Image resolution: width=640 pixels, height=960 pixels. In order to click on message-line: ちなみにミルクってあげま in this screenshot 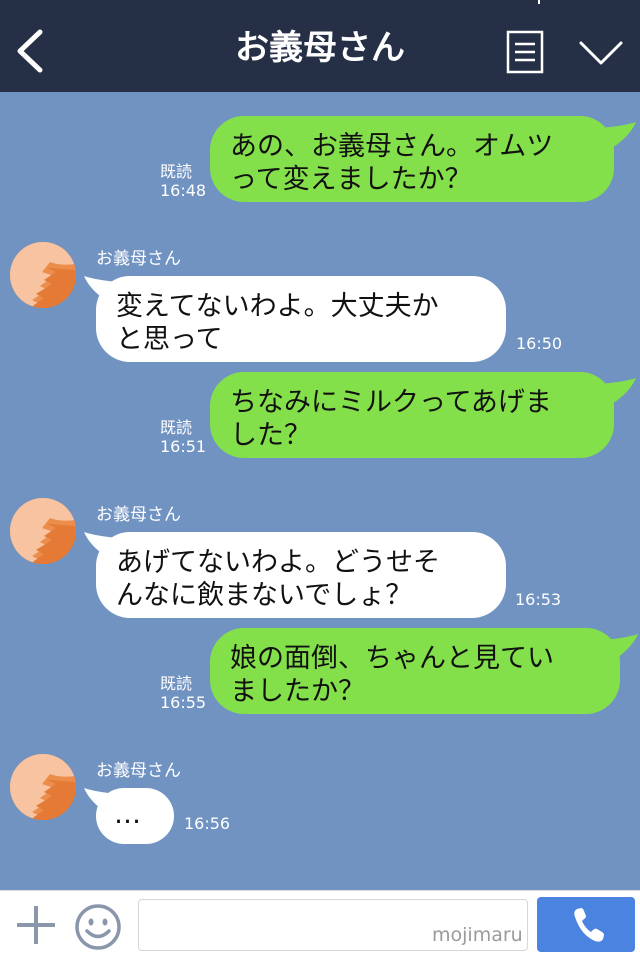, I will do `click(391, 402)`.